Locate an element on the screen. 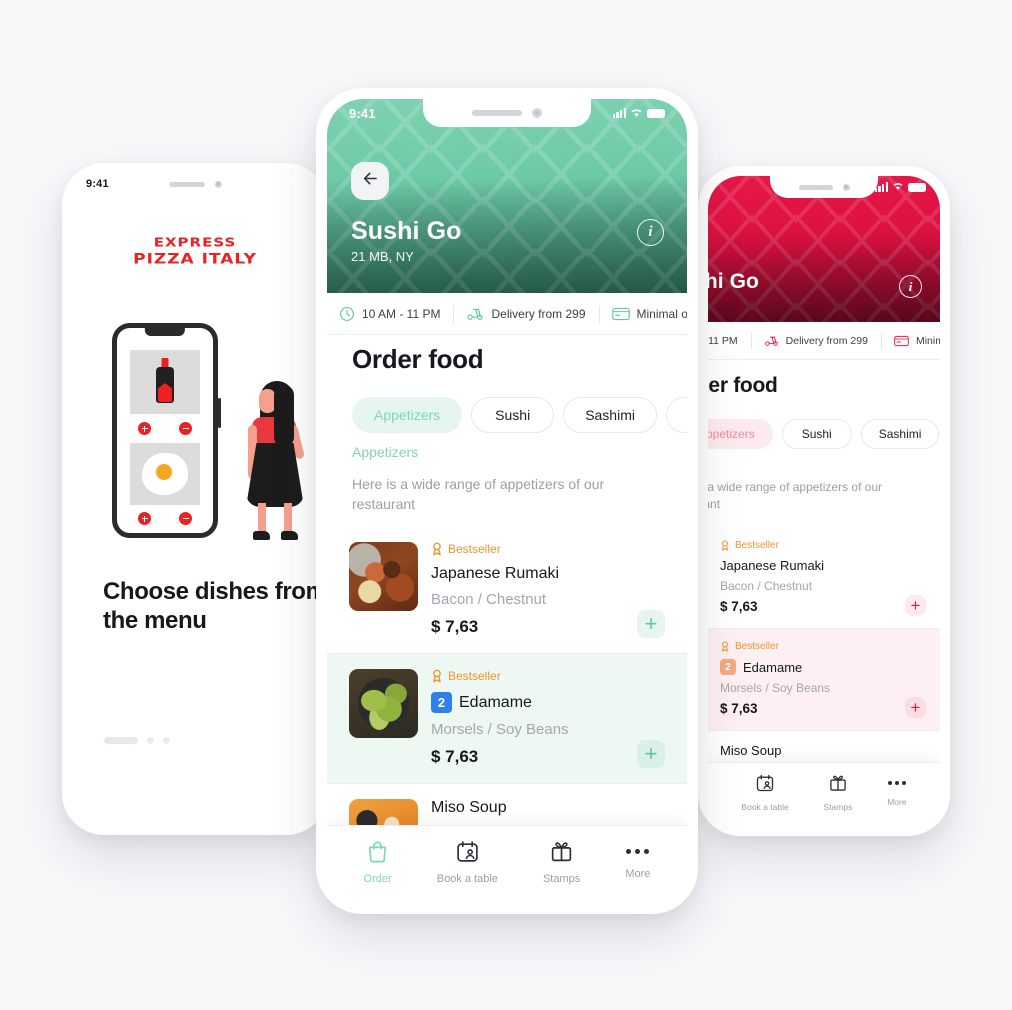  earpiece-speaker is located at coordinates (497, 113).